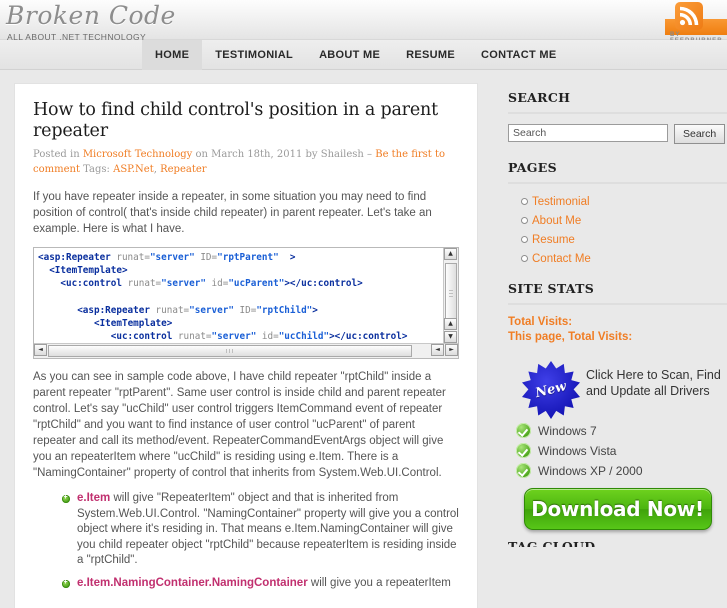  What do you see at coordinates (96, 169) in the screenshot?
I see `meta-tags-label: Tags:` at bounding box center [96, 169].